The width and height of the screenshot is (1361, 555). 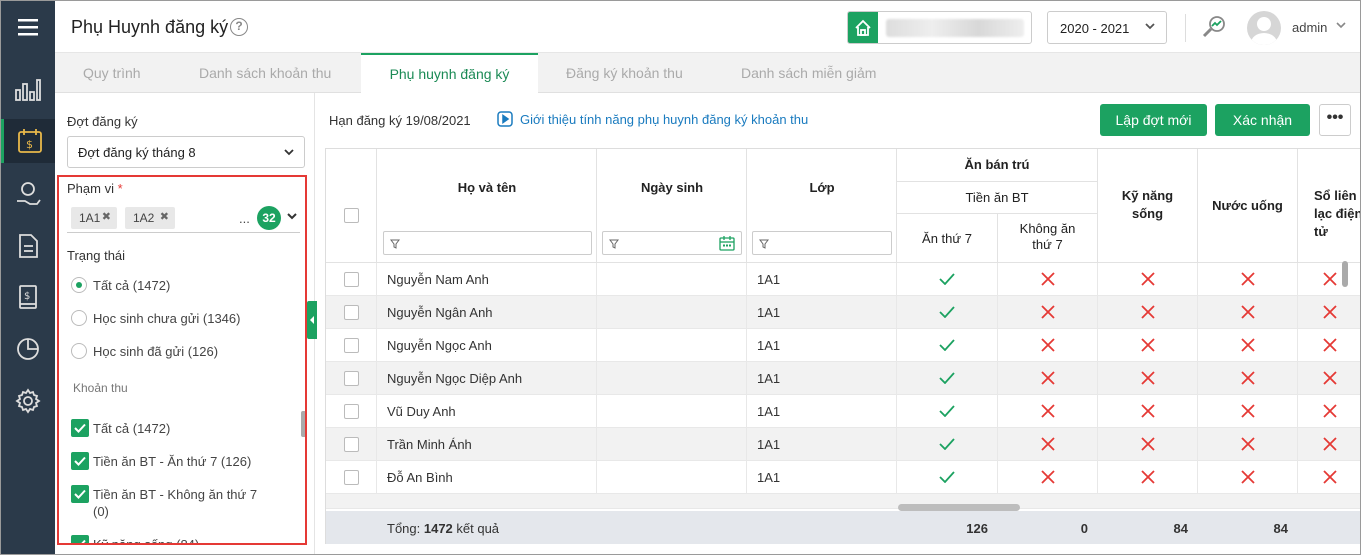 What do you see at coordinates (28, 194) in the screenshot?
I see `payment-hand-icon` at bounding box center [28, 194].